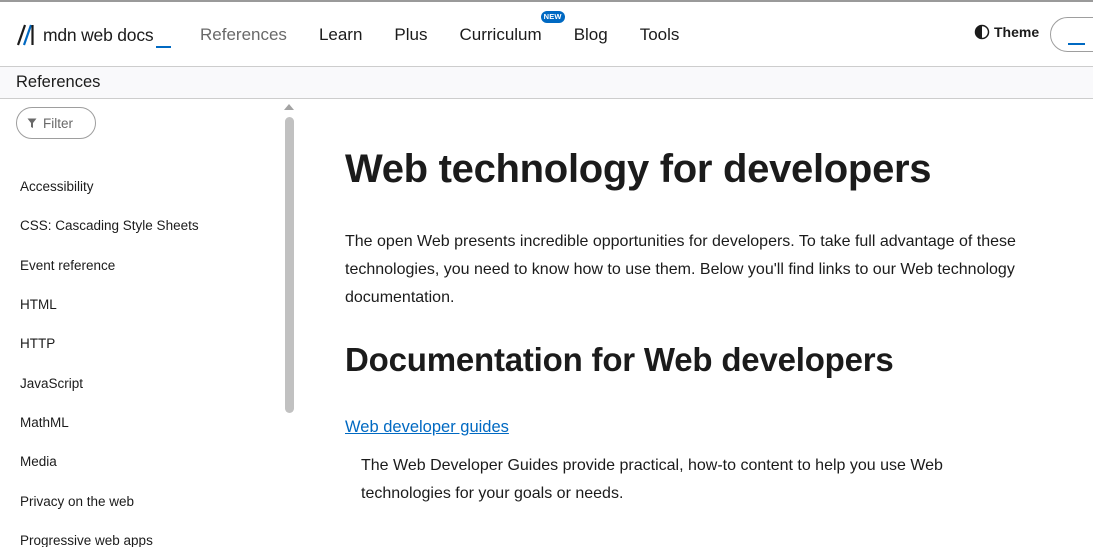 This screenshot has width=1093, height=547. I want to click on web-developer-guides-link: Web developer guides, so click(427, 427).